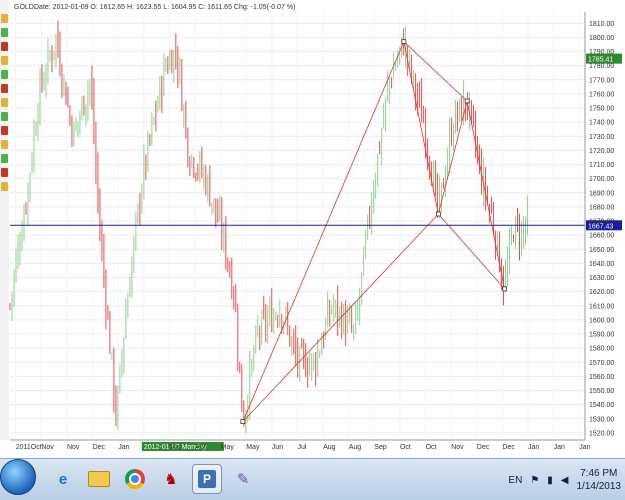 The height and width of the screenshot is (500, 625). I want to click on y-tick-label: 1720.00, so click(601, 151).